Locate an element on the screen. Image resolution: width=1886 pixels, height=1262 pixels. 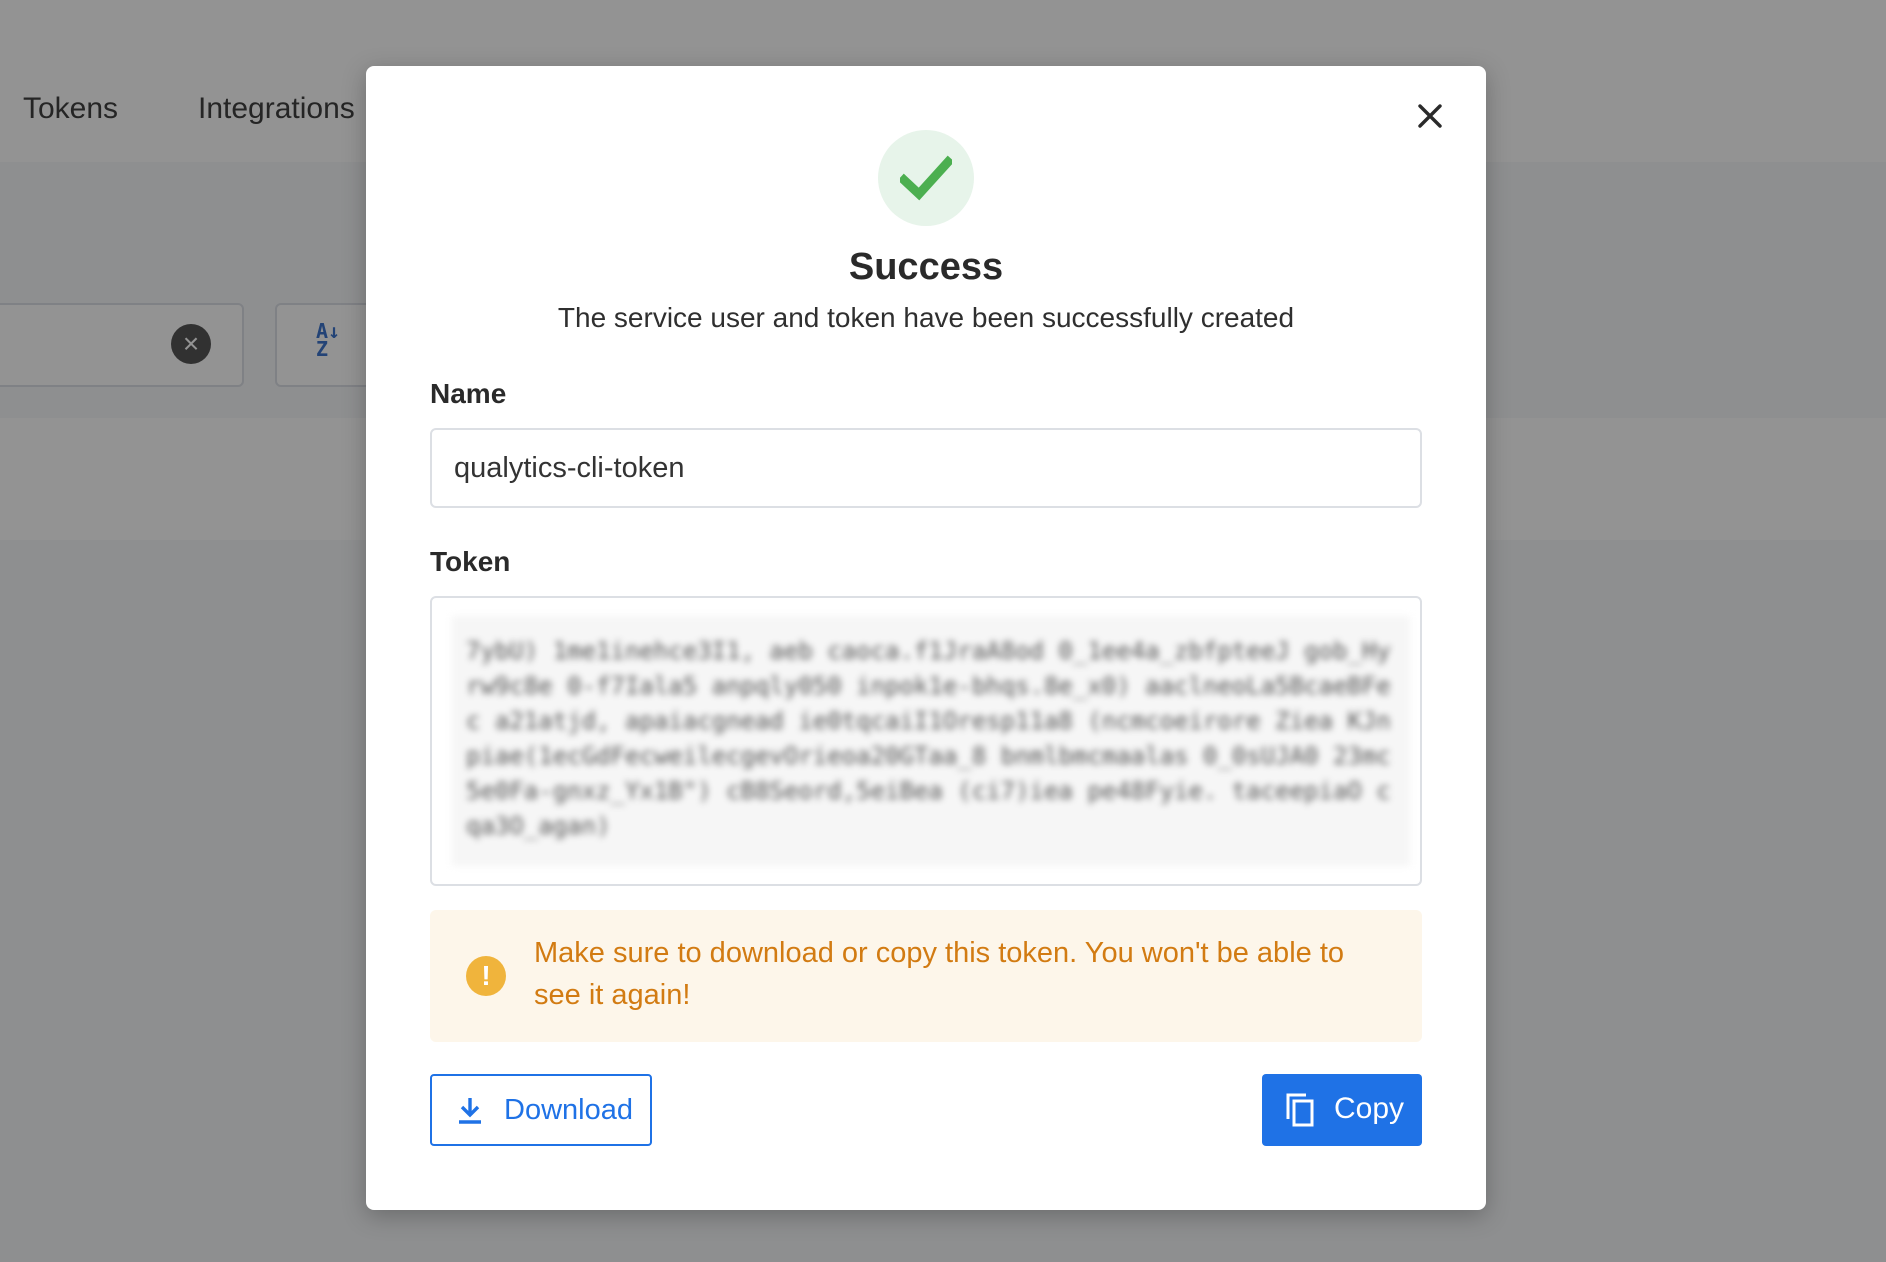
copy-button: Copy is located at coordinates (1342, 1110).